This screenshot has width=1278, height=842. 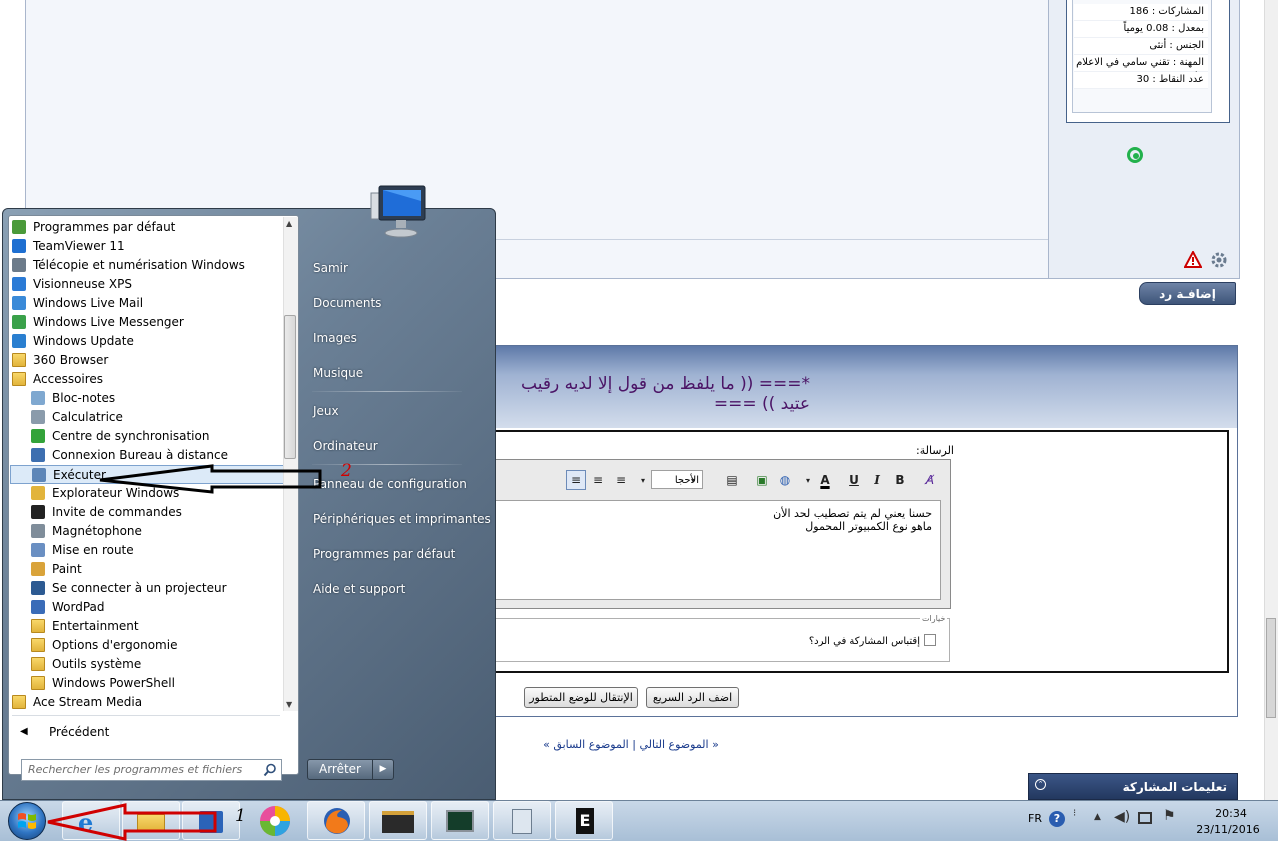 What do you see at coordinates (132, 822) in the screenshot?
I see `start-pointer-arrow` at bounding box center [132, 822].